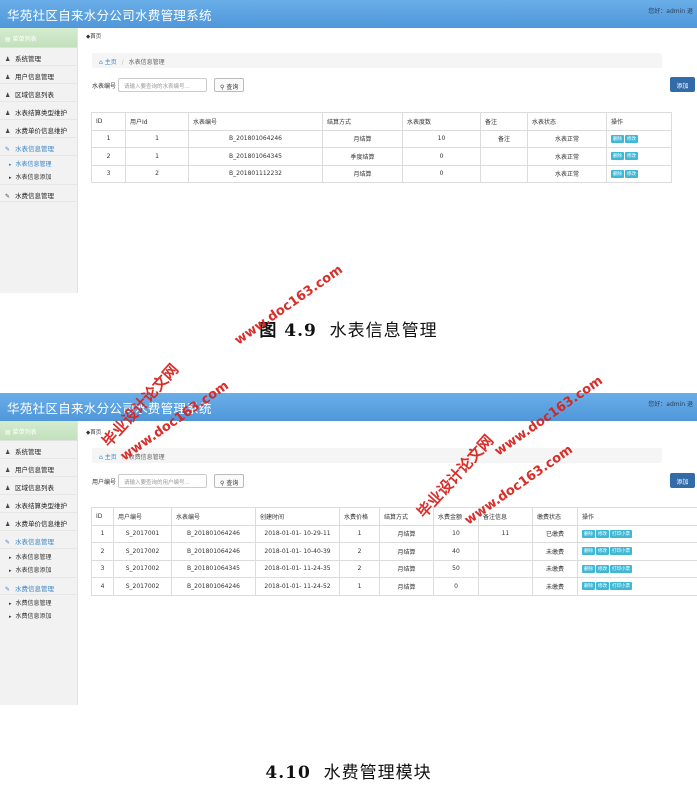  I want to click on cell: 已缴费, so click(555, 533).